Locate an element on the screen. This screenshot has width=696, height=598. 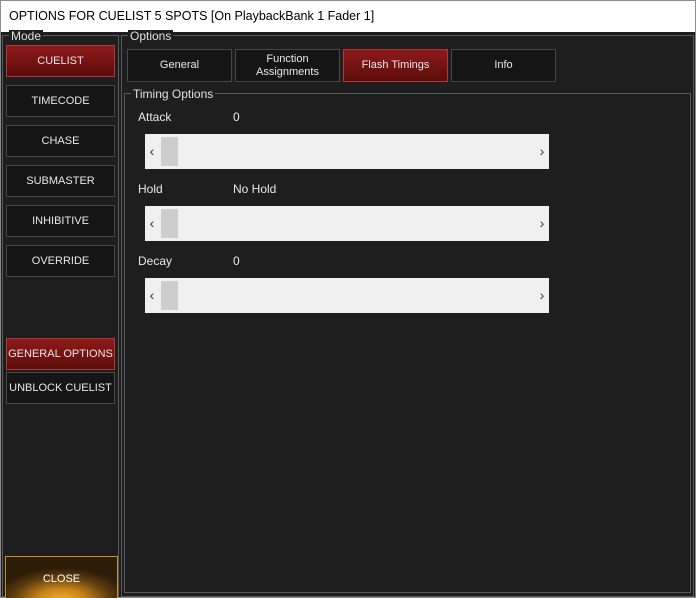
mode-timecode-button: TIMECODE is located at coordinates (60, 101).